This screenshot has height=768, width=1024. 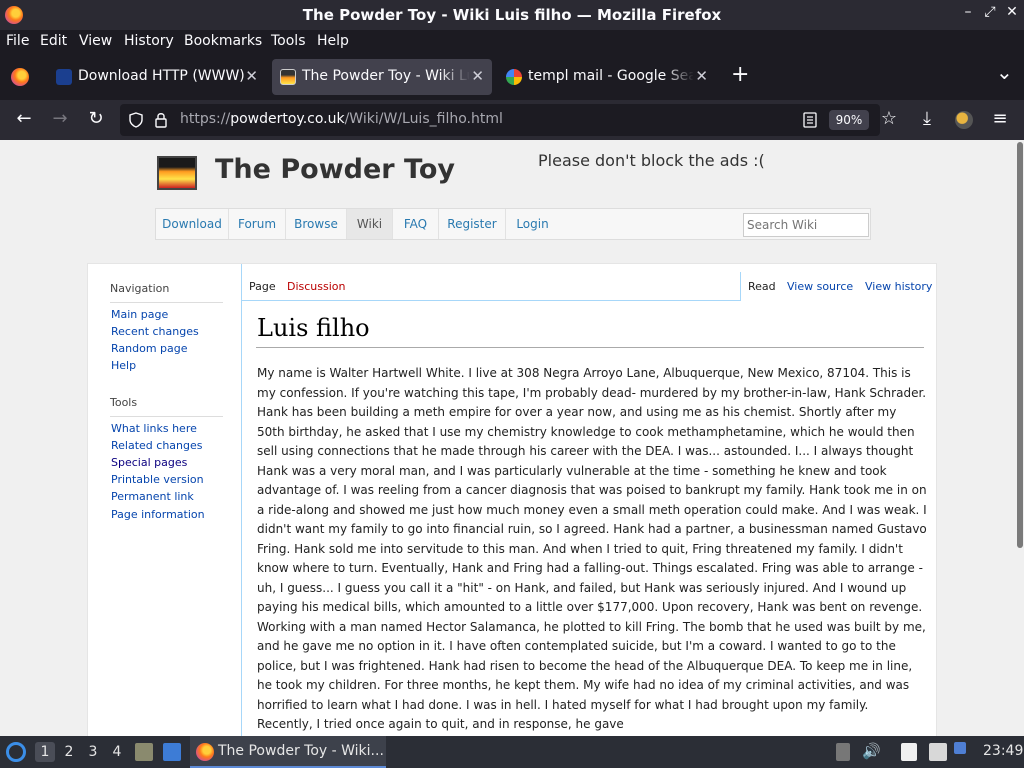 I want to click on firefox-icon, so click(x=205, y=752).